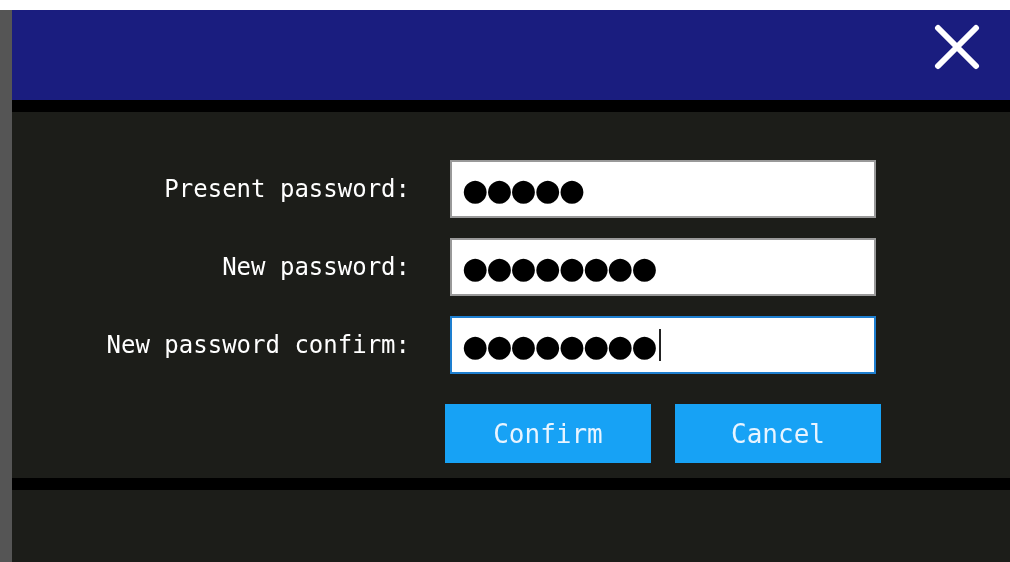 This screenshot has width=1010, height=562. I want to click on field-label: Present password:, so click(286, 189).